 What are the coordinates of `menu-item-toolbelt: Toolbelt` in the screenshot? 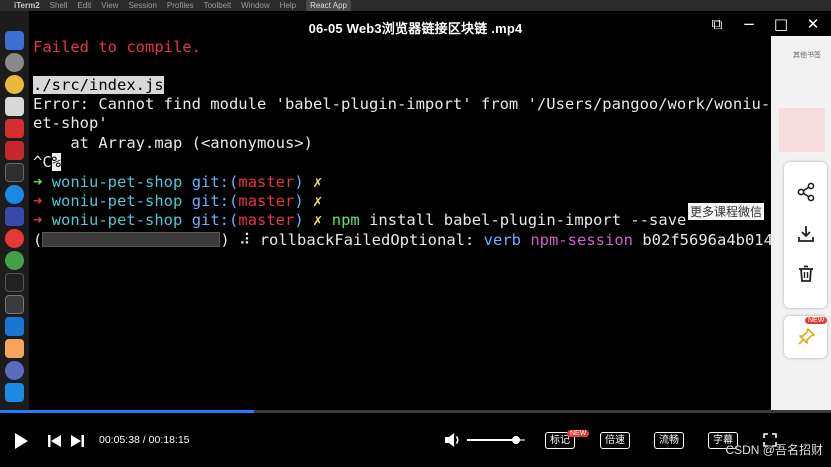 It's located at (218, 5).